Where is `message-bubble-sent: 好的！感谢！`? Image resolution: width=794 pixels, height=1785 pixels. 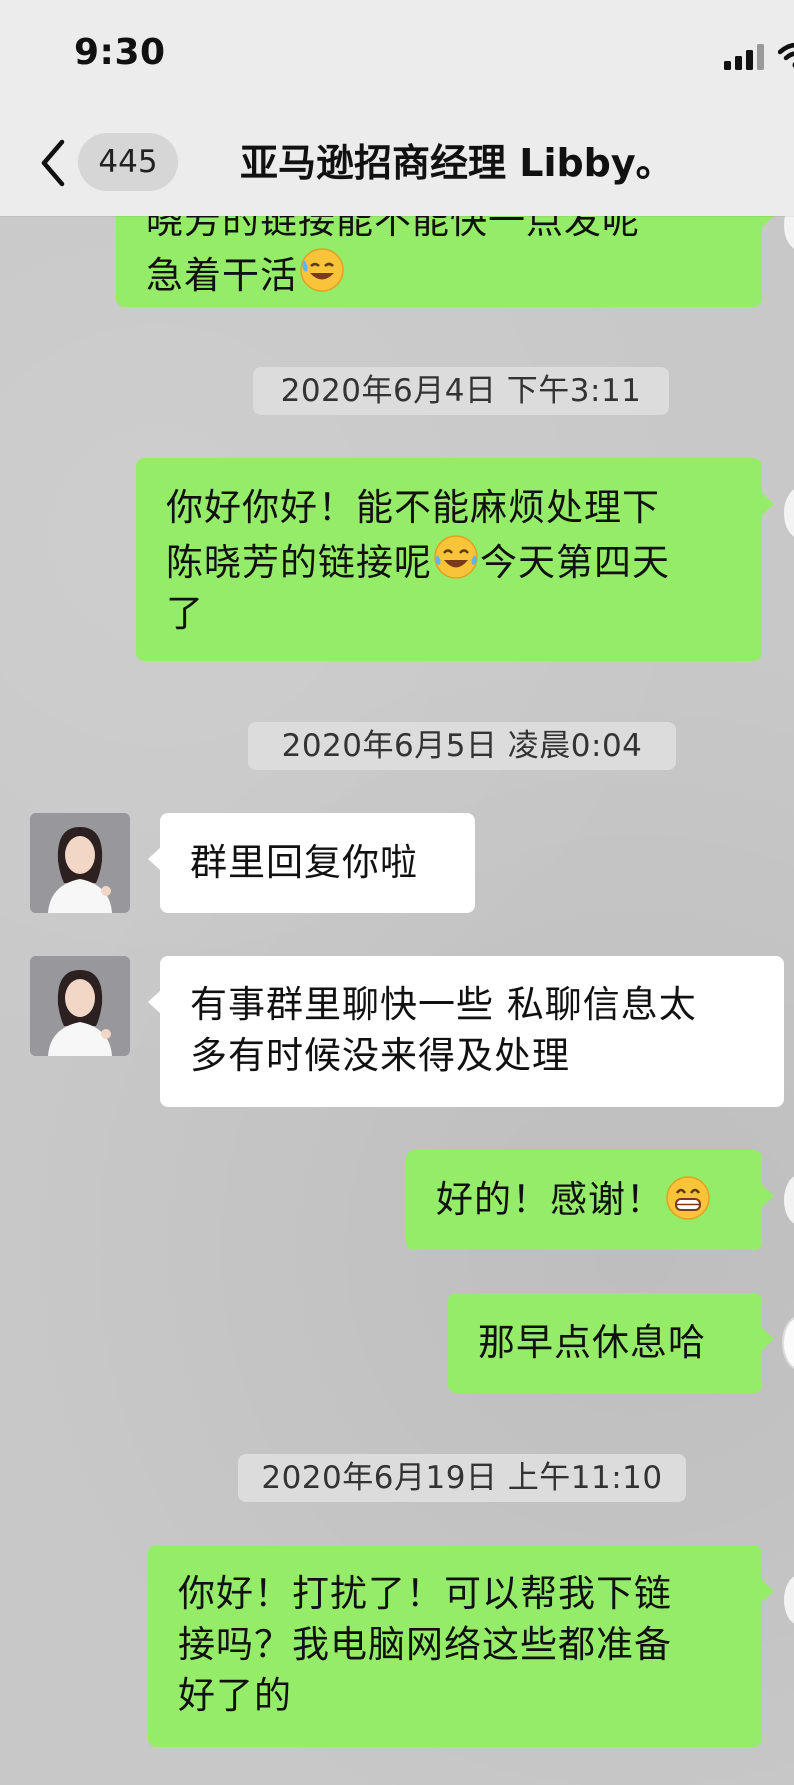
message-bubble-sent: 好的！感谢！ is located at coordinates (590, 1200).